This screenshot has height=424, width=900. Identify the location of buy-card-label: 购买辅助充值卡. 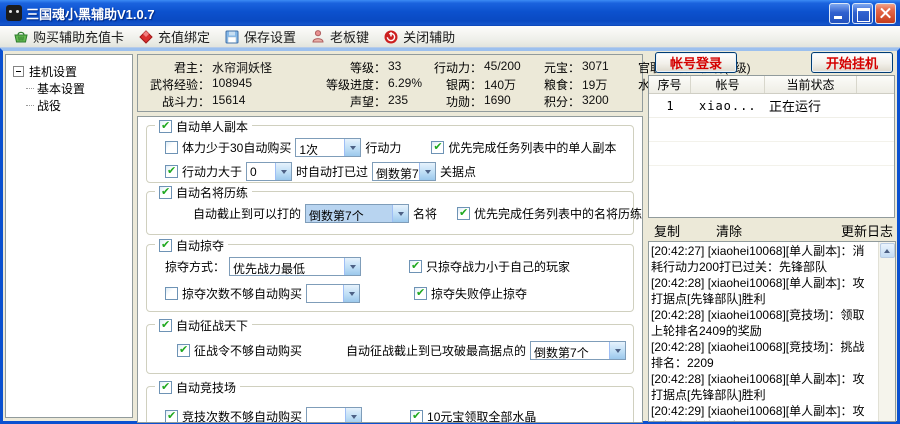
(79, 37).